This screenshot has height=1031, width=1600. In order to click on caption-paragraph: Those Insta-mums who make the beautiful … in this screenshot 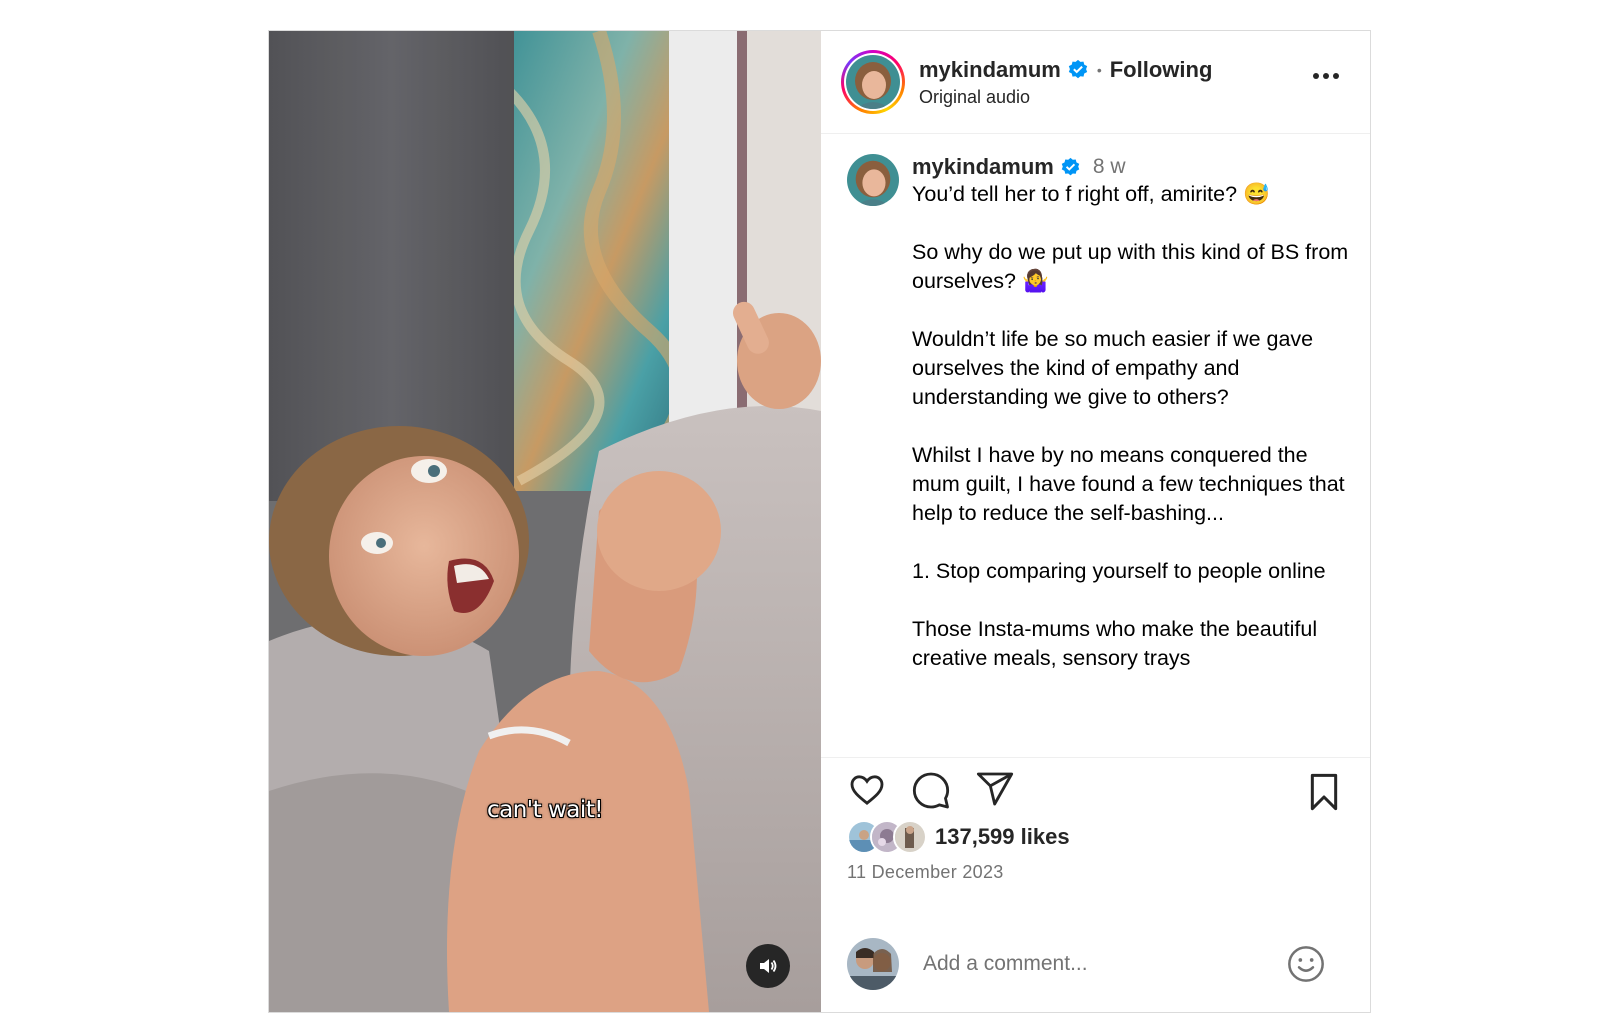, I will do `click(1115, 643)`.